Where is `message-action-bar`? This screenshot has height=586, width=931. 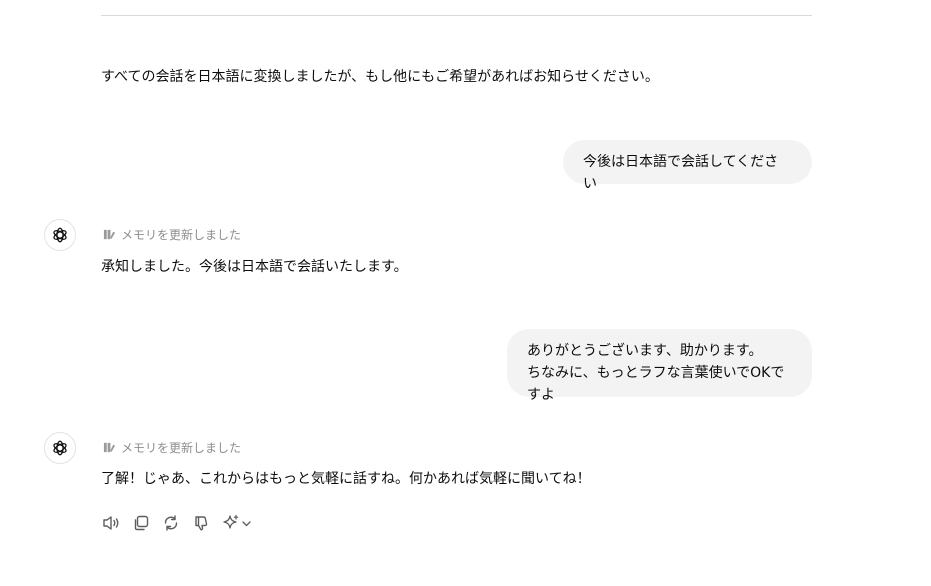 message-action-bar is located at coordinates (178, 523).